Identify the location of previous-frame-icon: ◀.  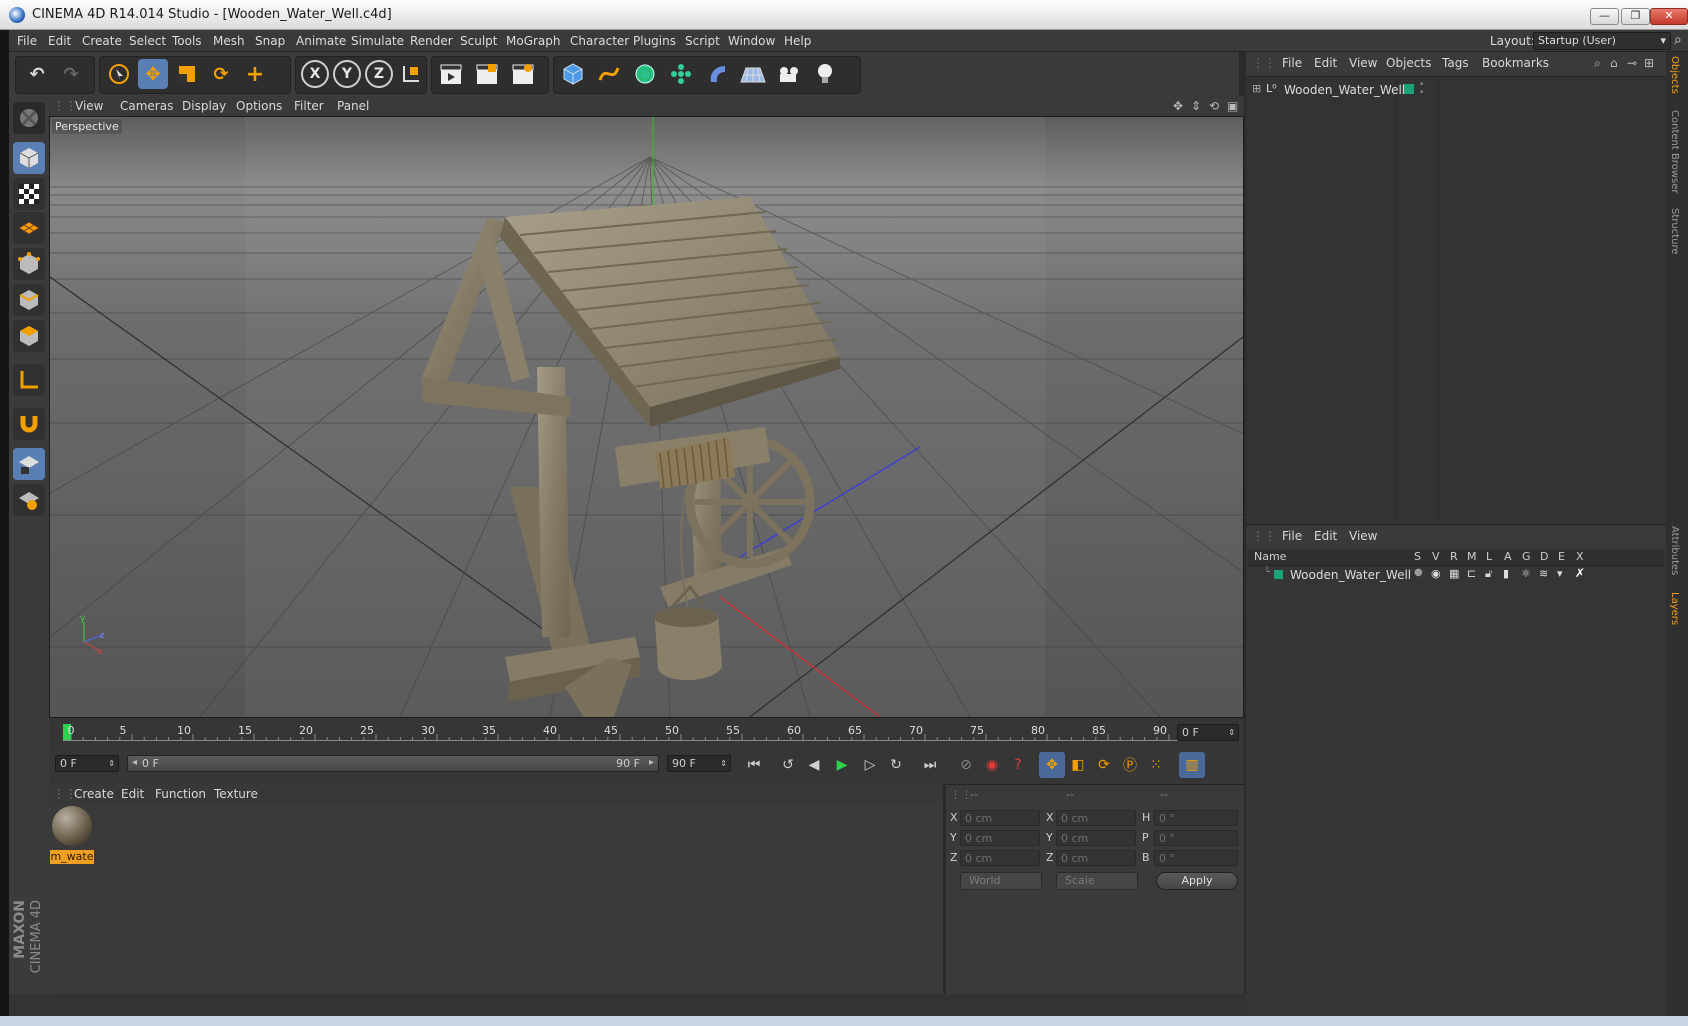
(814, 765).